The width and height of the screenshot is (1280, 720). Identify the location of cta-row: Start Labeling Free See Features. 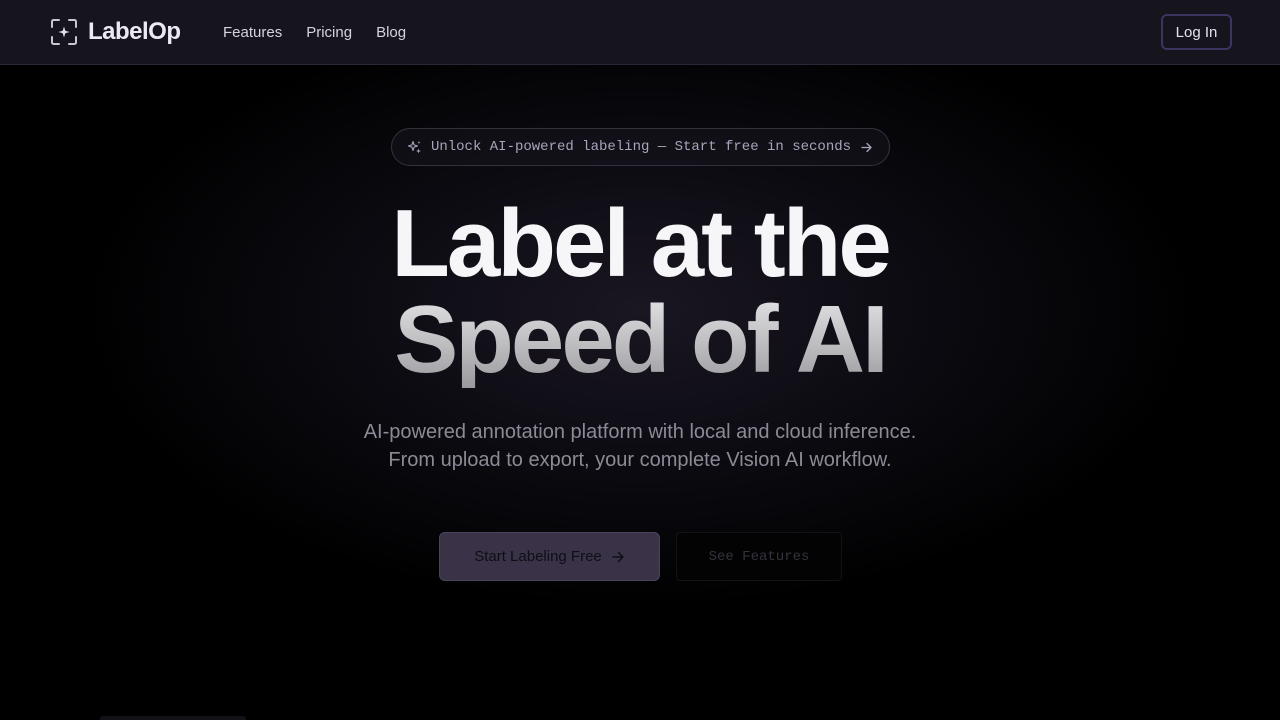
(640, 556).